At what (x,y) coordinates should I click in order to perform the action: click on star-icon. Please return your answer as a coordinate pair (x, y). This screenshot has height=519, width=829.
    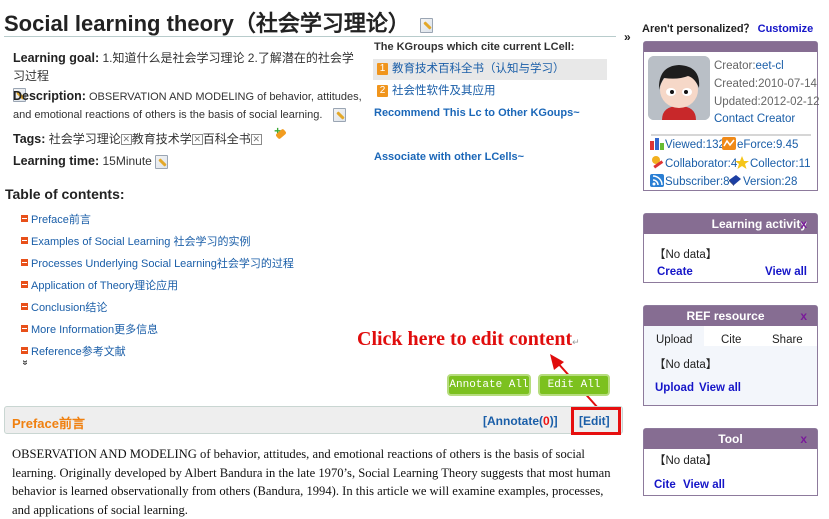
    Looking at the image, I should click on (742, 162).